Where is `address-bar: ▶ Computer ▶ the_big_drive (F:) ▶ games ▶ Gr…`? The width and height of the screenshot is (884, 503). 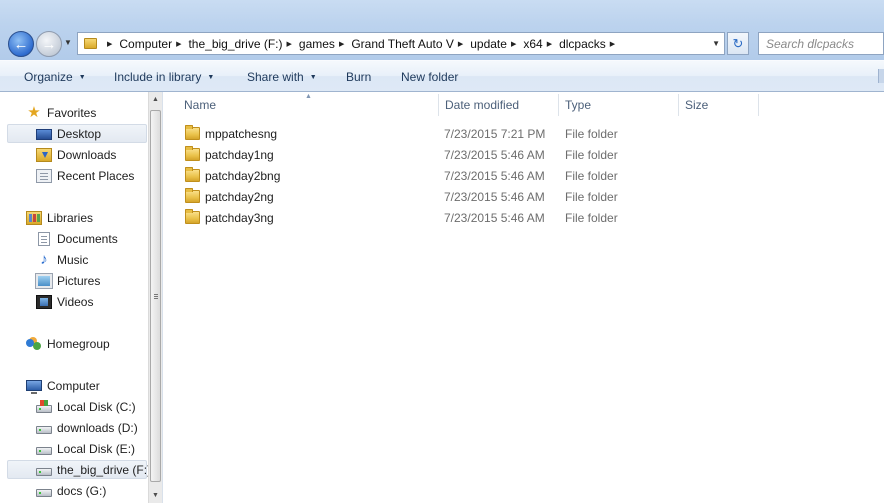
address-bar: ▶ Computer ▶ the_big_drive (F:) ▶ games ▶ Gr… is located at coordinates (401, 43).